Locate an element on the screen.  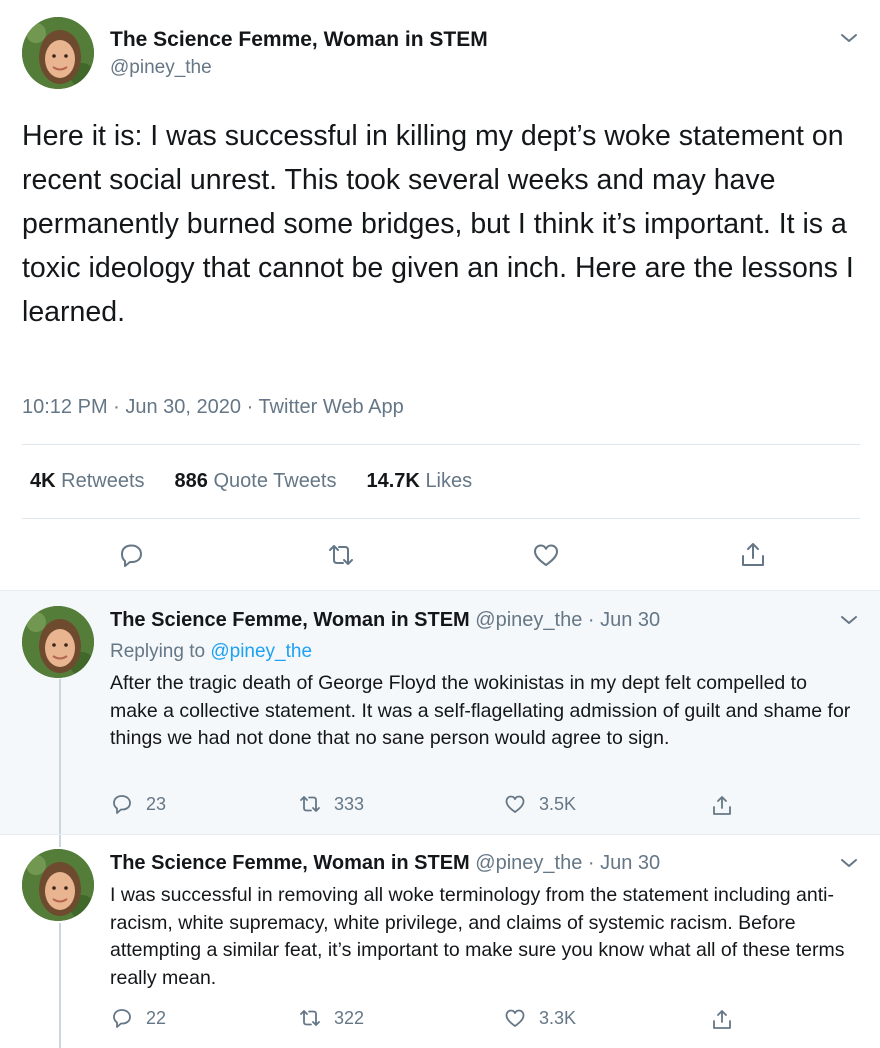
like-count: 3.3K is located at coordinates (558, 1017).